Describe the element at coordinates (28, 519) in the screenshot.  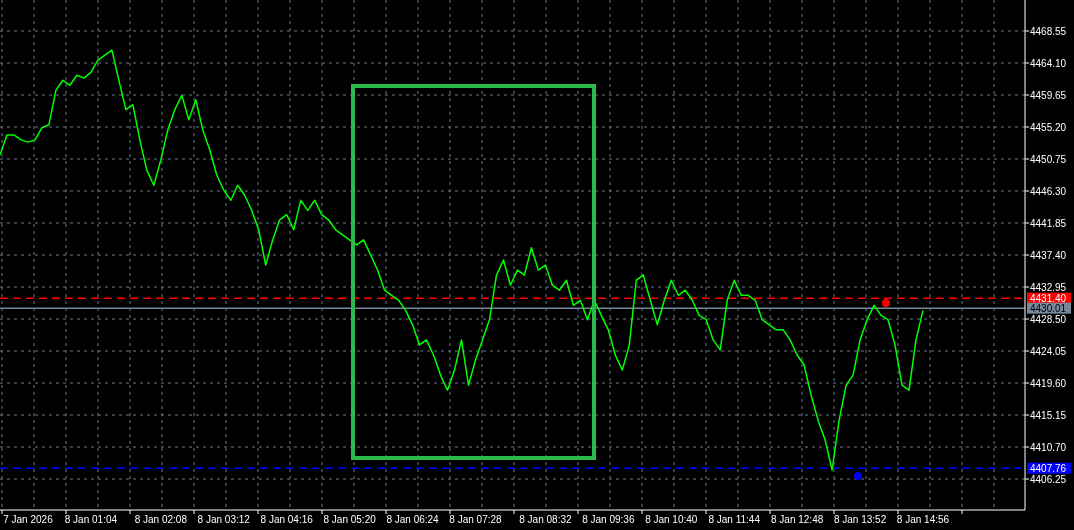
I see `time-axis-label: 7 Jan 2026` at that location.